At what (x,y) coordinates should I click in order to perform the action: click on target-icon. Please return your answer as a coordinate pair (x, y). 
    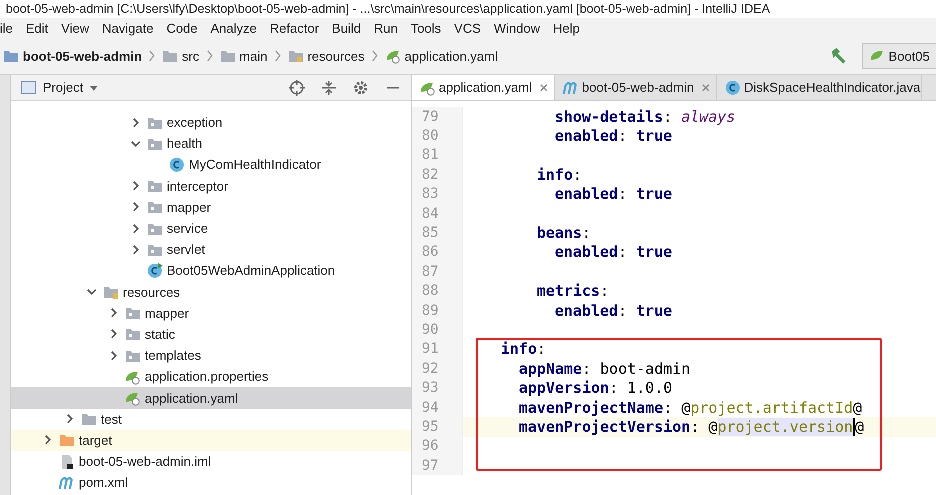
    Looking at the image, I should click on (297, 88).